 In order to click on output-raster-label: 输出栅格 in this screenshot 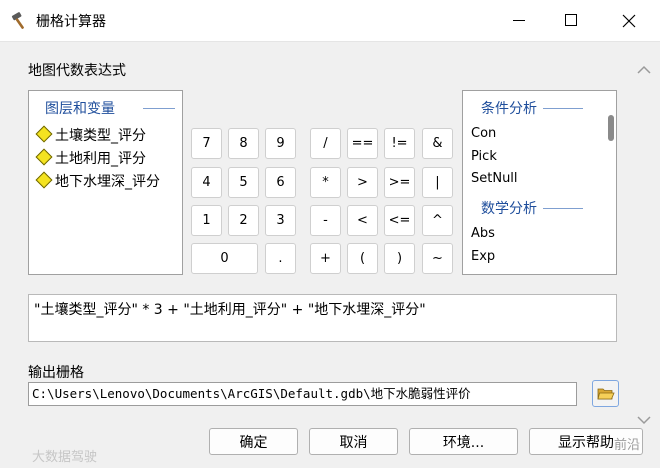, I will do `click(56, 373)`.